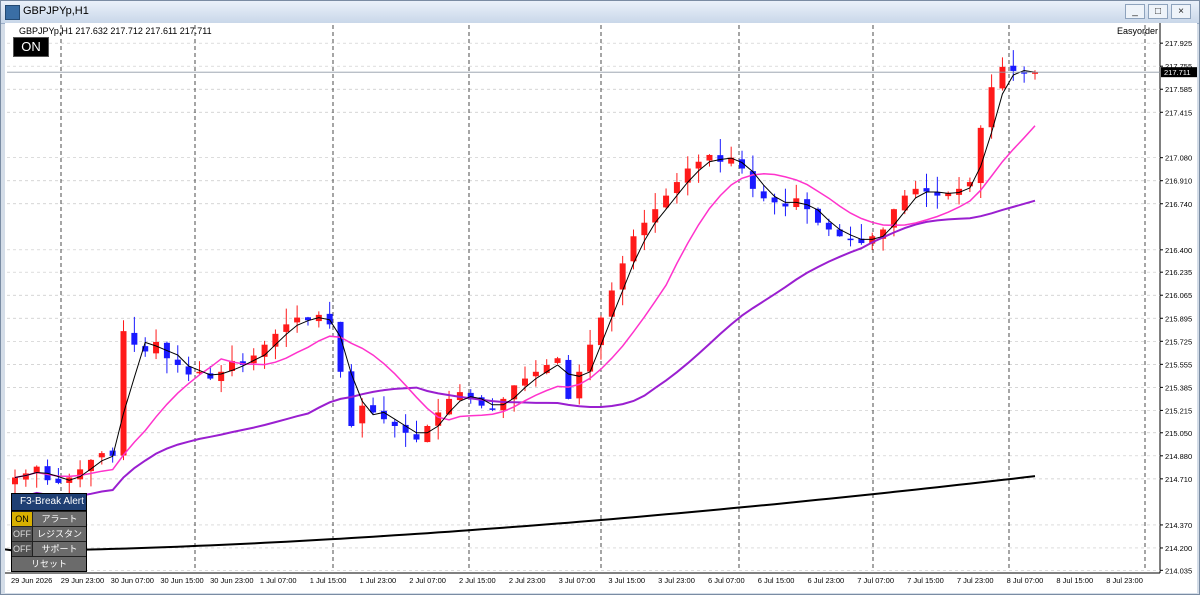 The width and height of the screenshot is (1200, 595). What do you see at coordinates (1178, 43) in the screenshot?
I see `y-tick-label: 217.925` at bounding box center [1178, 43].